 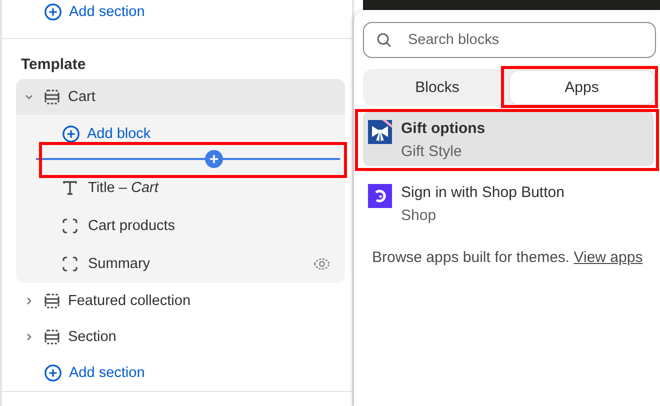 I want to click on section-name: Section, so click(x=92, y=337).